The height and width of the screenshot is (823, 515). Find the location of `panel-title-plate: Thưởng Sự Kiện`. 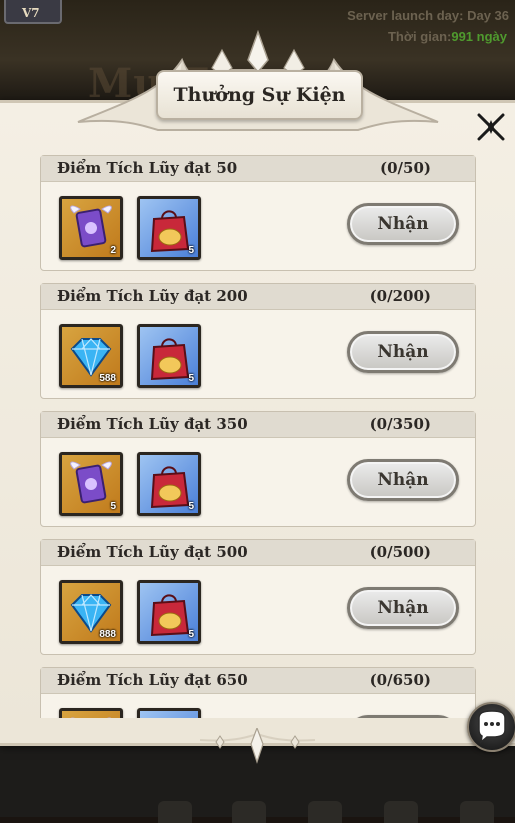

panel-title-plate: Thưởng Sự Kiện is located at coordinates (259, 95).